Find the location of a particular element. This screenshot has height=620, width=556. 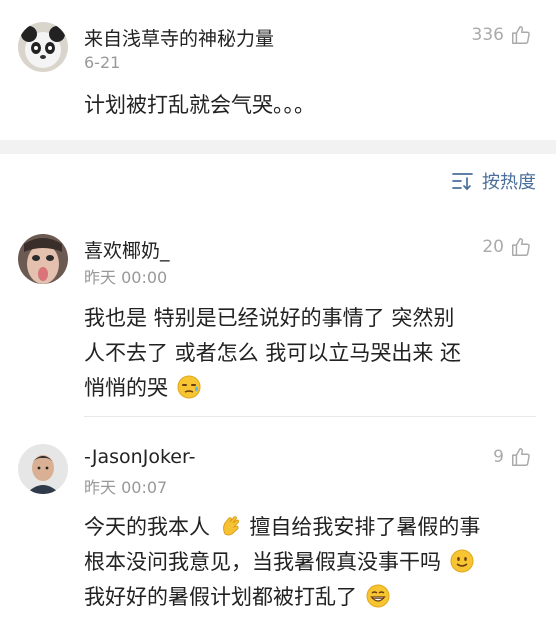

sort-icon is located at coordinates (463, 181).